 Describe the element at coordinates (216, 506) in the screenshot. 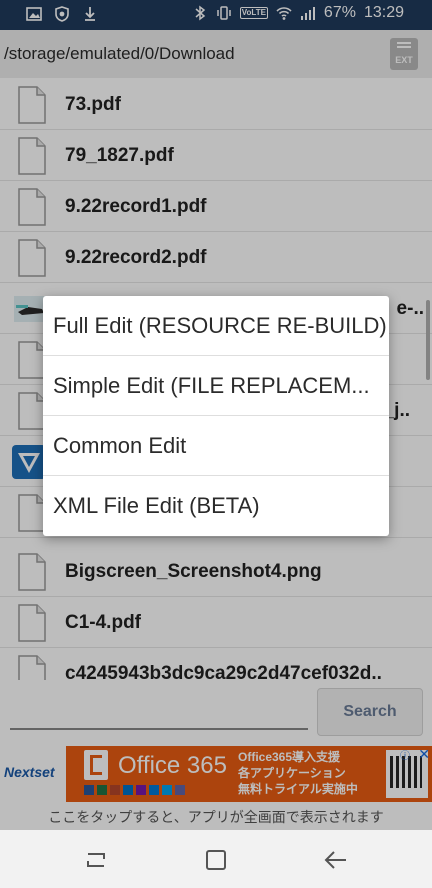

I see `menu-item-xml-edit: XML File Edit (BETA)` at that location.